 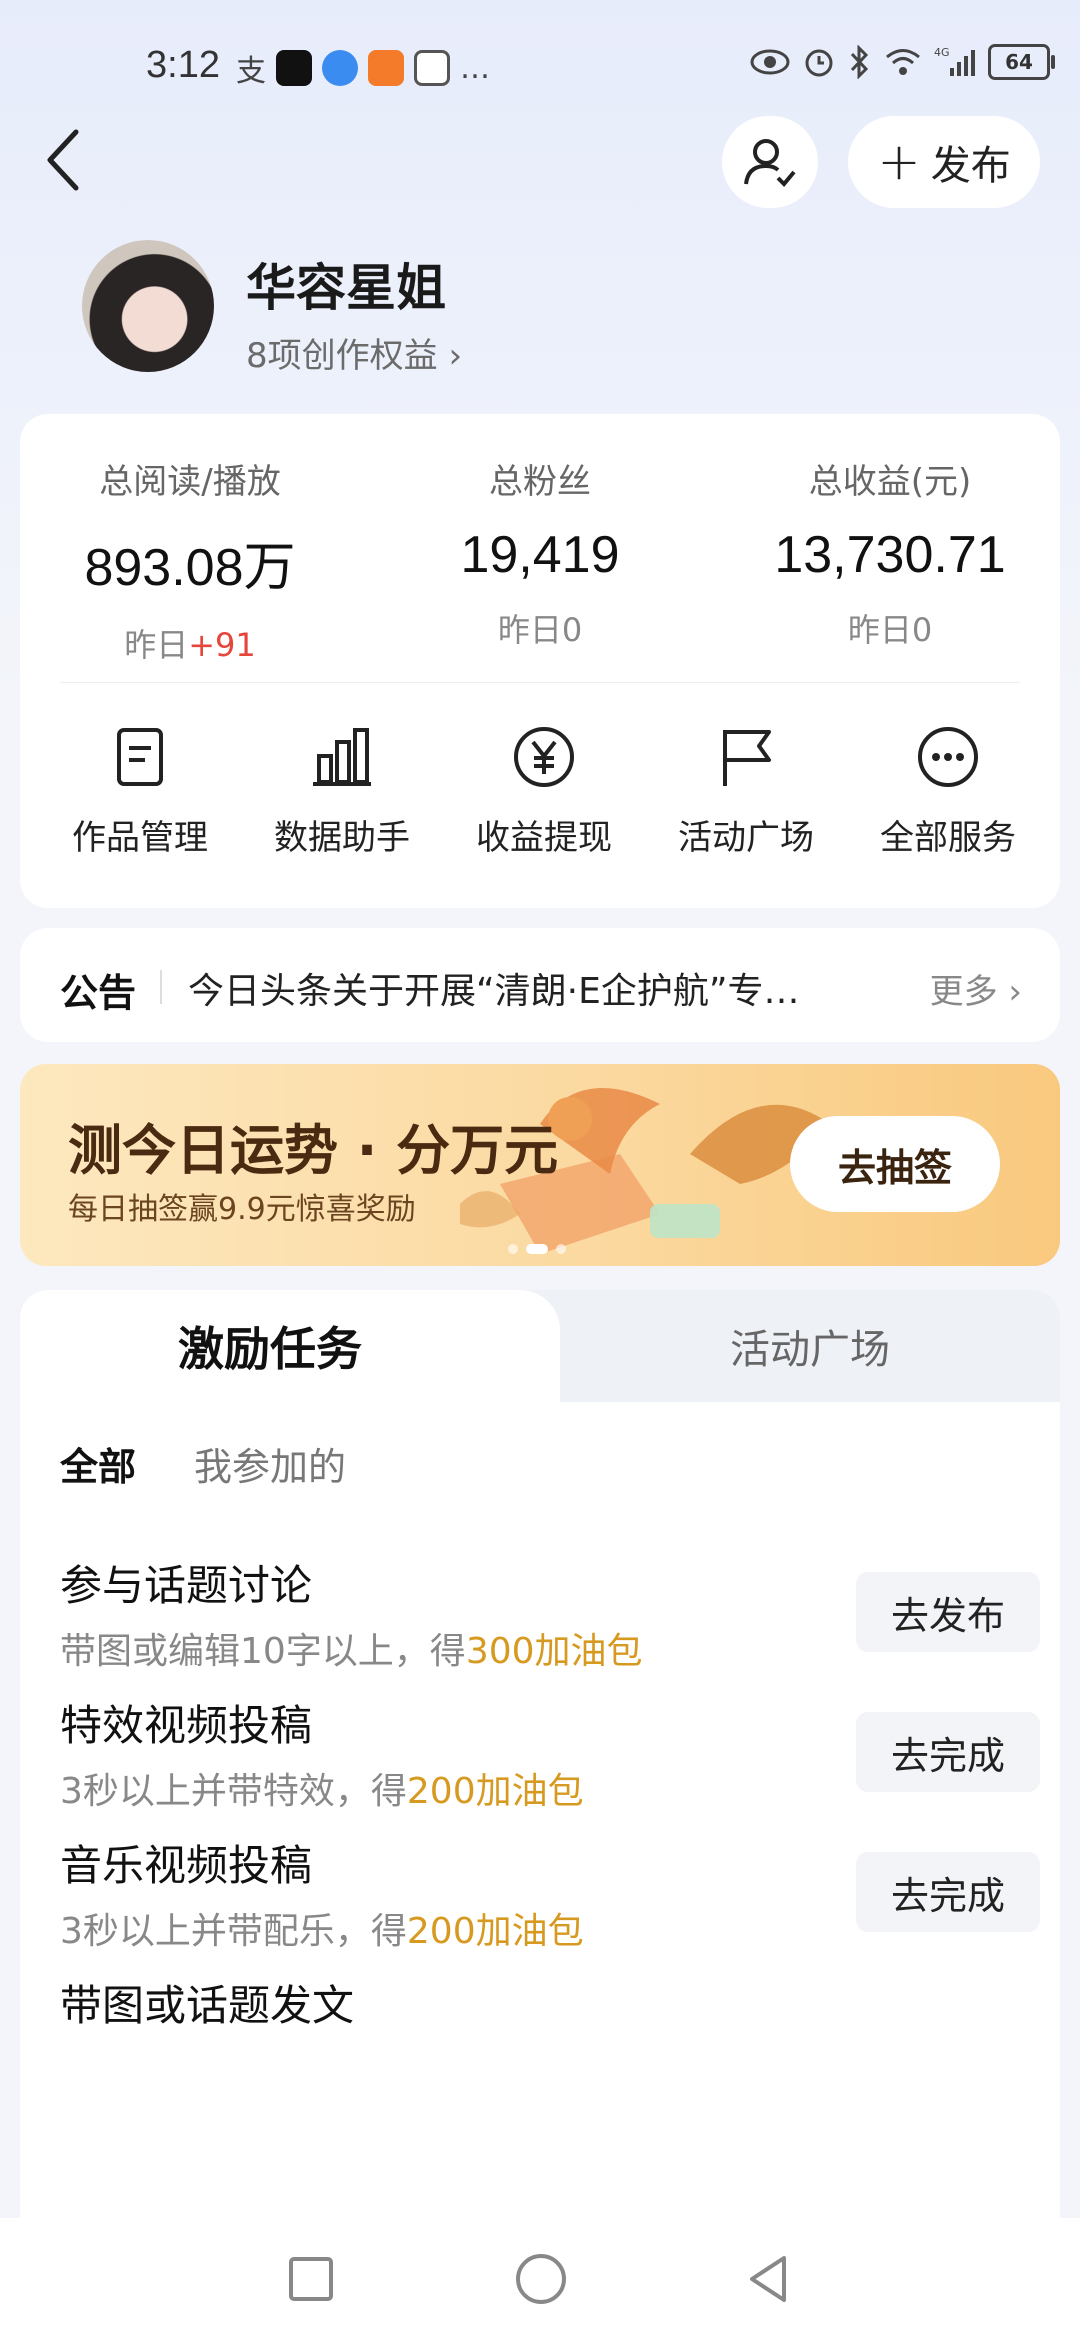 What do you see at coordinates (270, 1463) in the screenshot?
I see `filter-joined: 我参加的` at bounding box center [270, 1463].